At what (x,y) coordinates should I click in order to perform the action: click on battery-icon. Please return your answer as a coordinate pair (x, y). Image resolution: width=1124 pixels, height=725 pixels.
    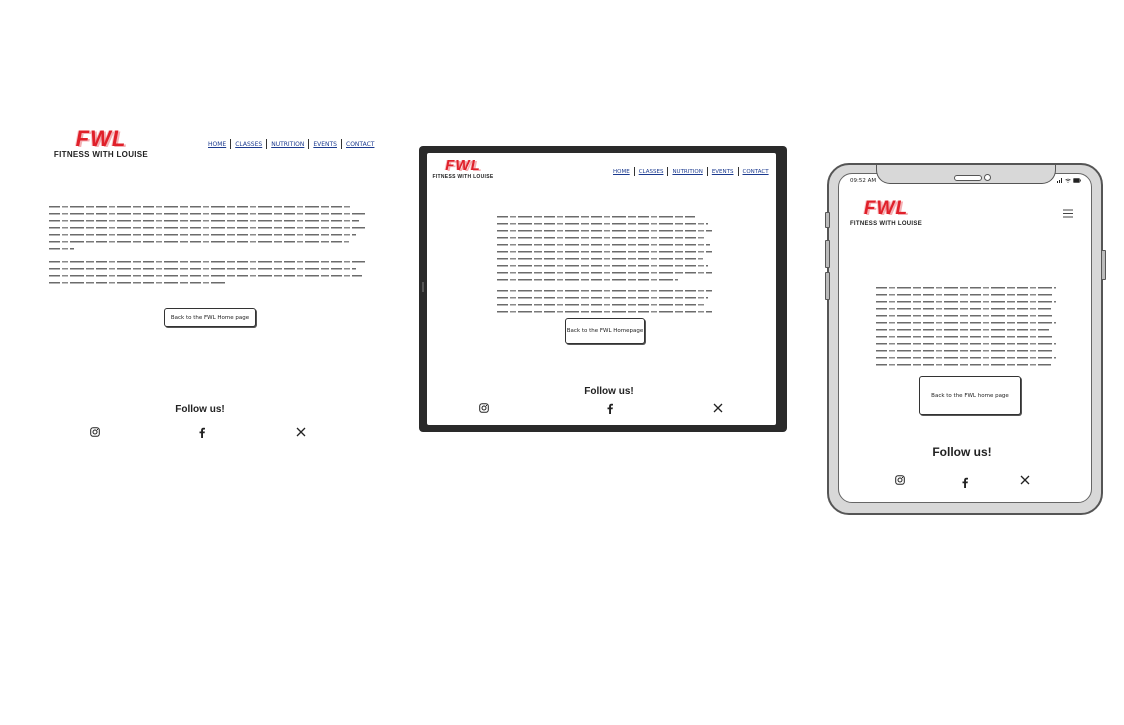
    Looking at the image, I should click on (1077, 180).